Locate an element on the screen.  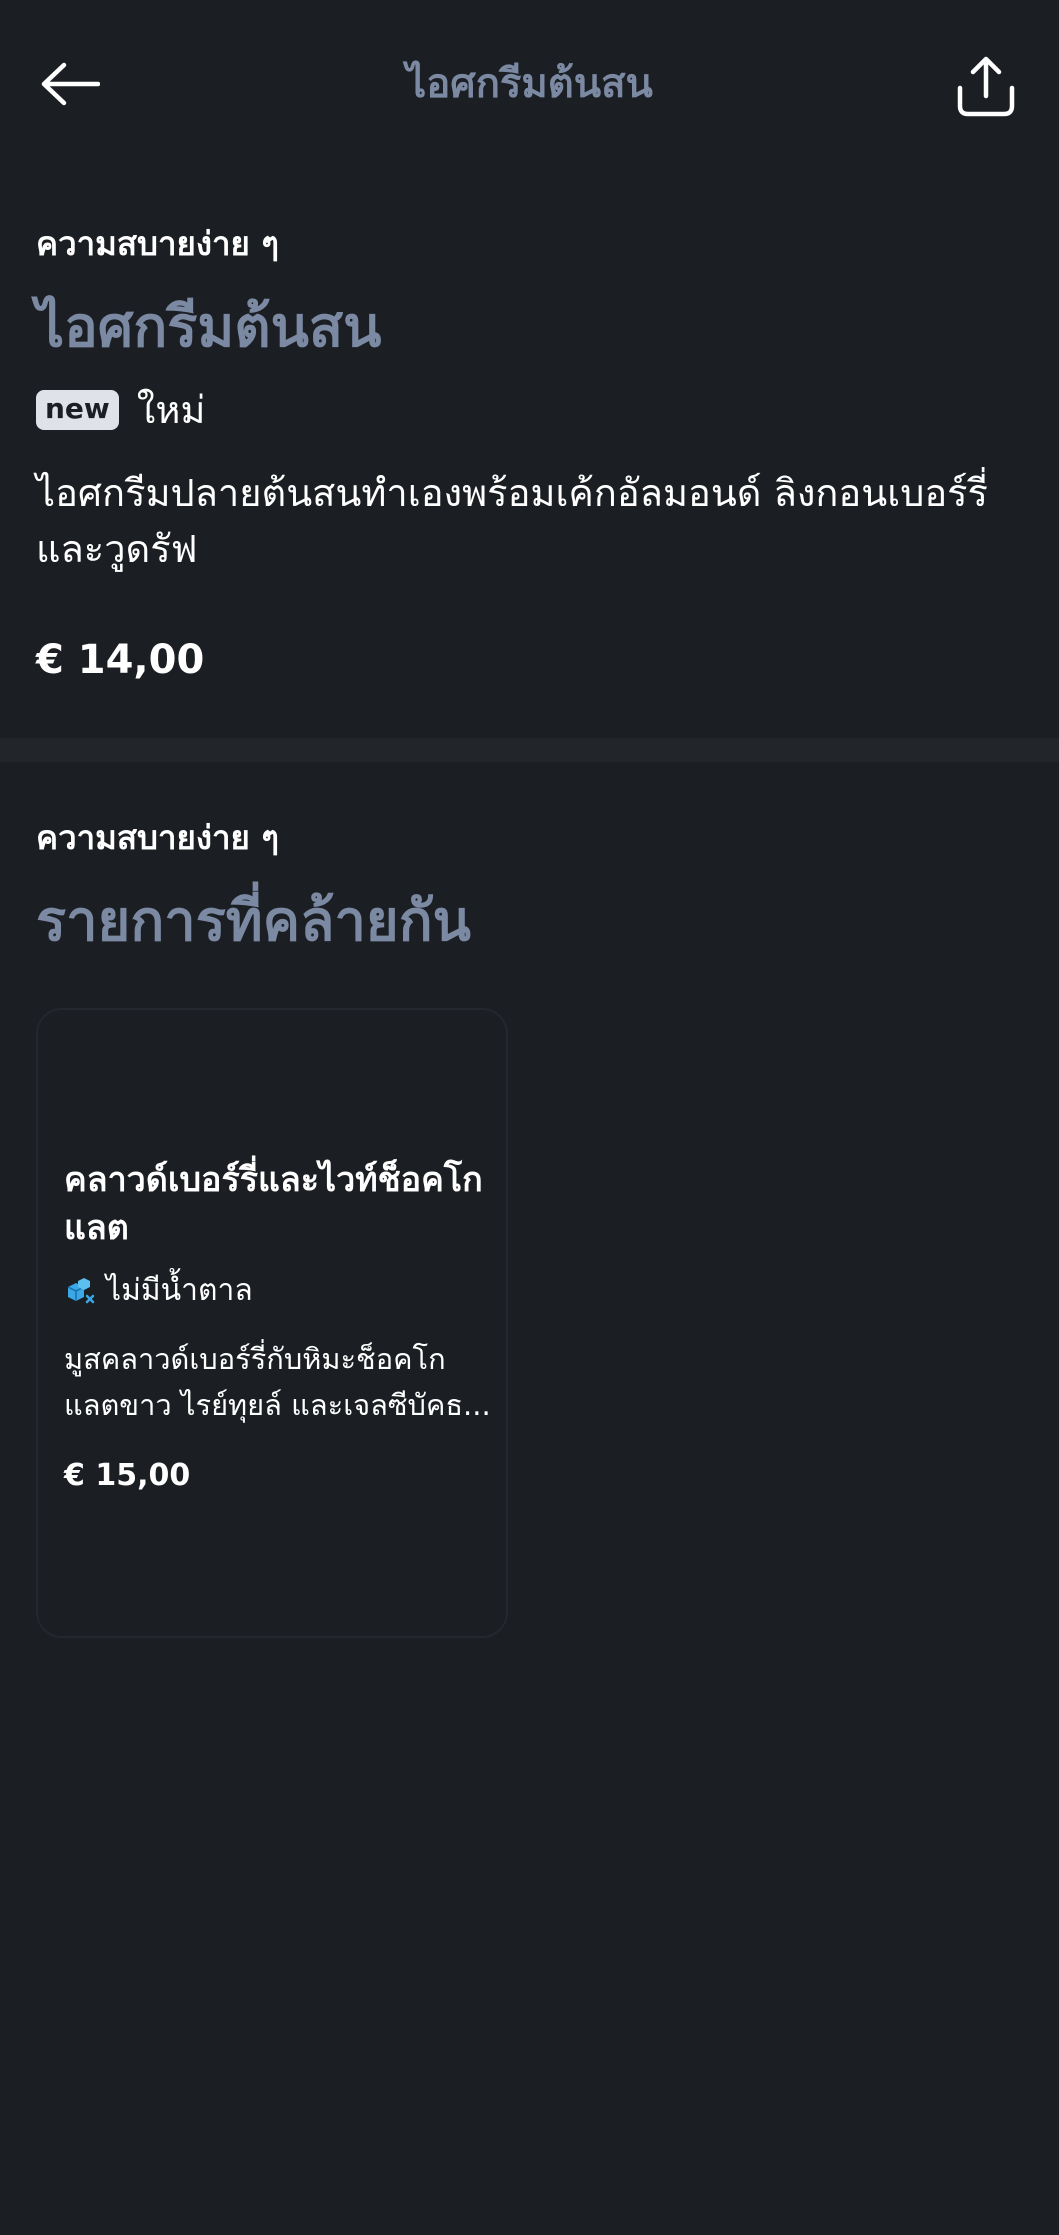
top-bar: ไอศกรีมต้นสน is located at coordinates (529, 85).